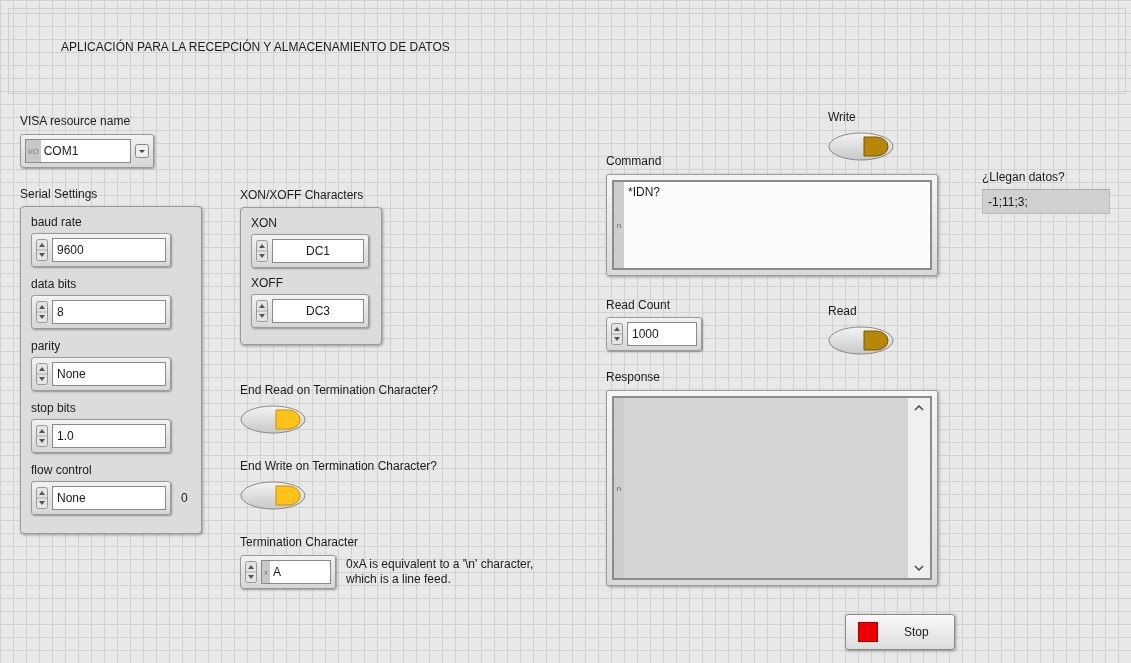  Describe the element at coordinates (288, 572) in the screenshot. I see `numeric-control: x A` at that location.